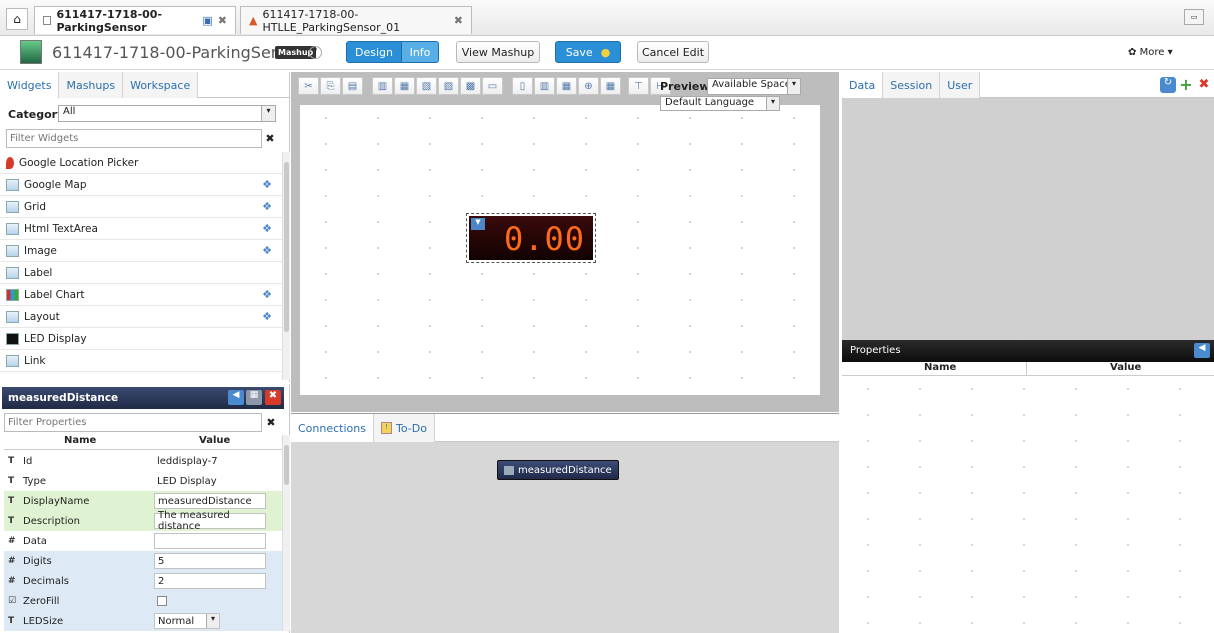 The image size is (1214, 633). I want to click on cut-icon: ✂, so click(308, 86).